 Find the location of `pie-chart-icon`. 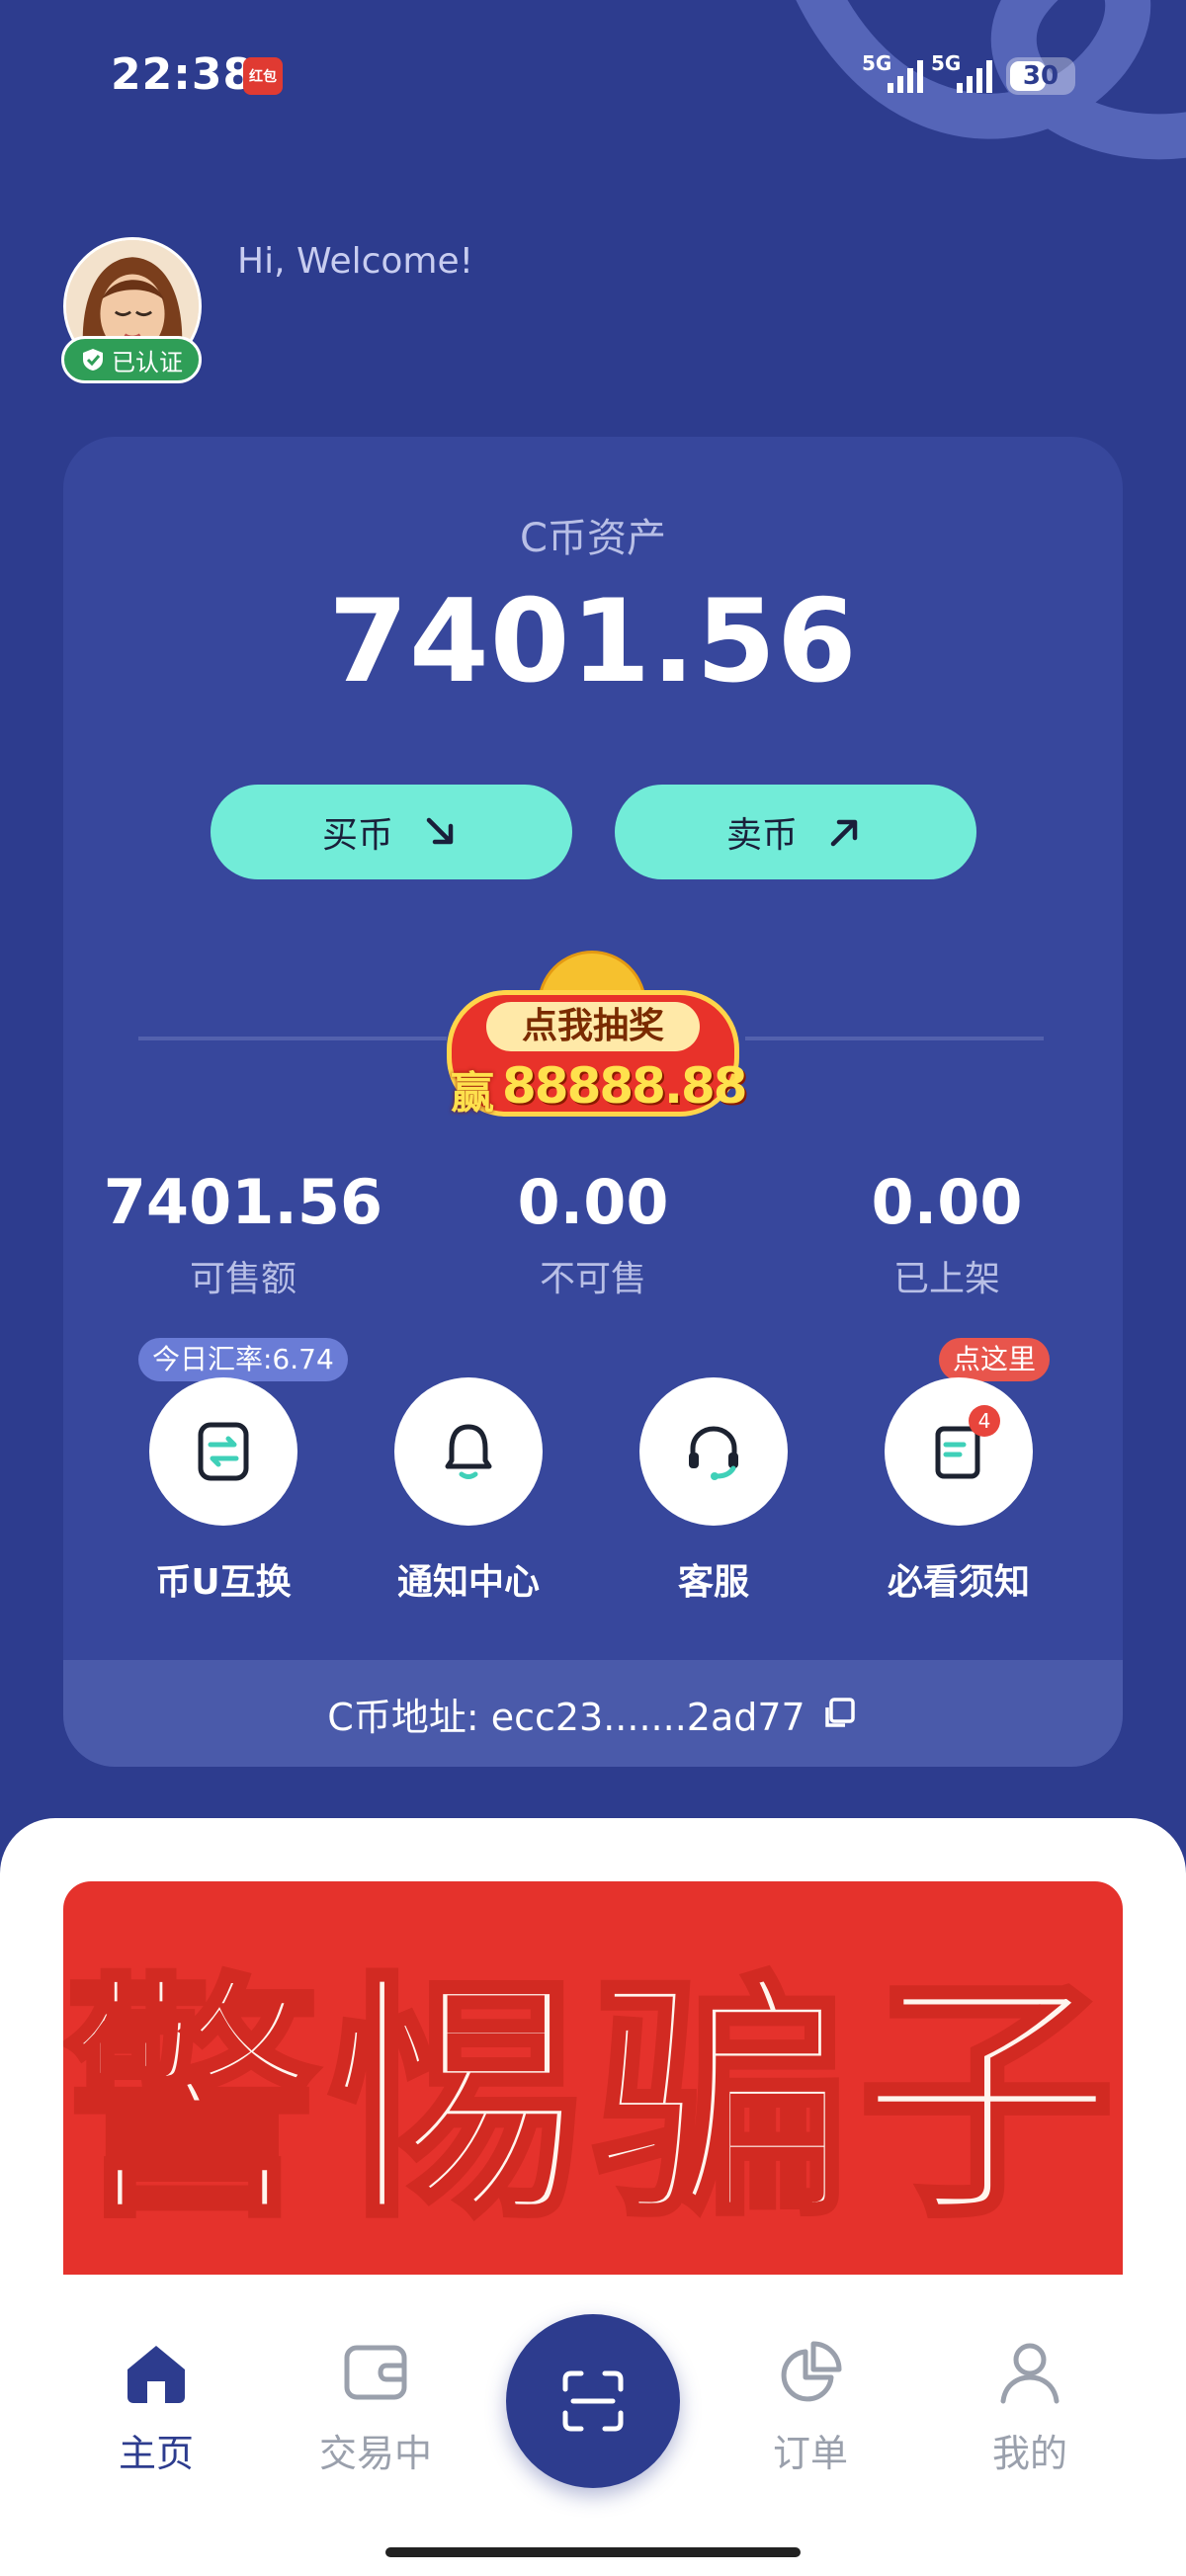

pie-chart-icon is located at coordinates (811, 2371).